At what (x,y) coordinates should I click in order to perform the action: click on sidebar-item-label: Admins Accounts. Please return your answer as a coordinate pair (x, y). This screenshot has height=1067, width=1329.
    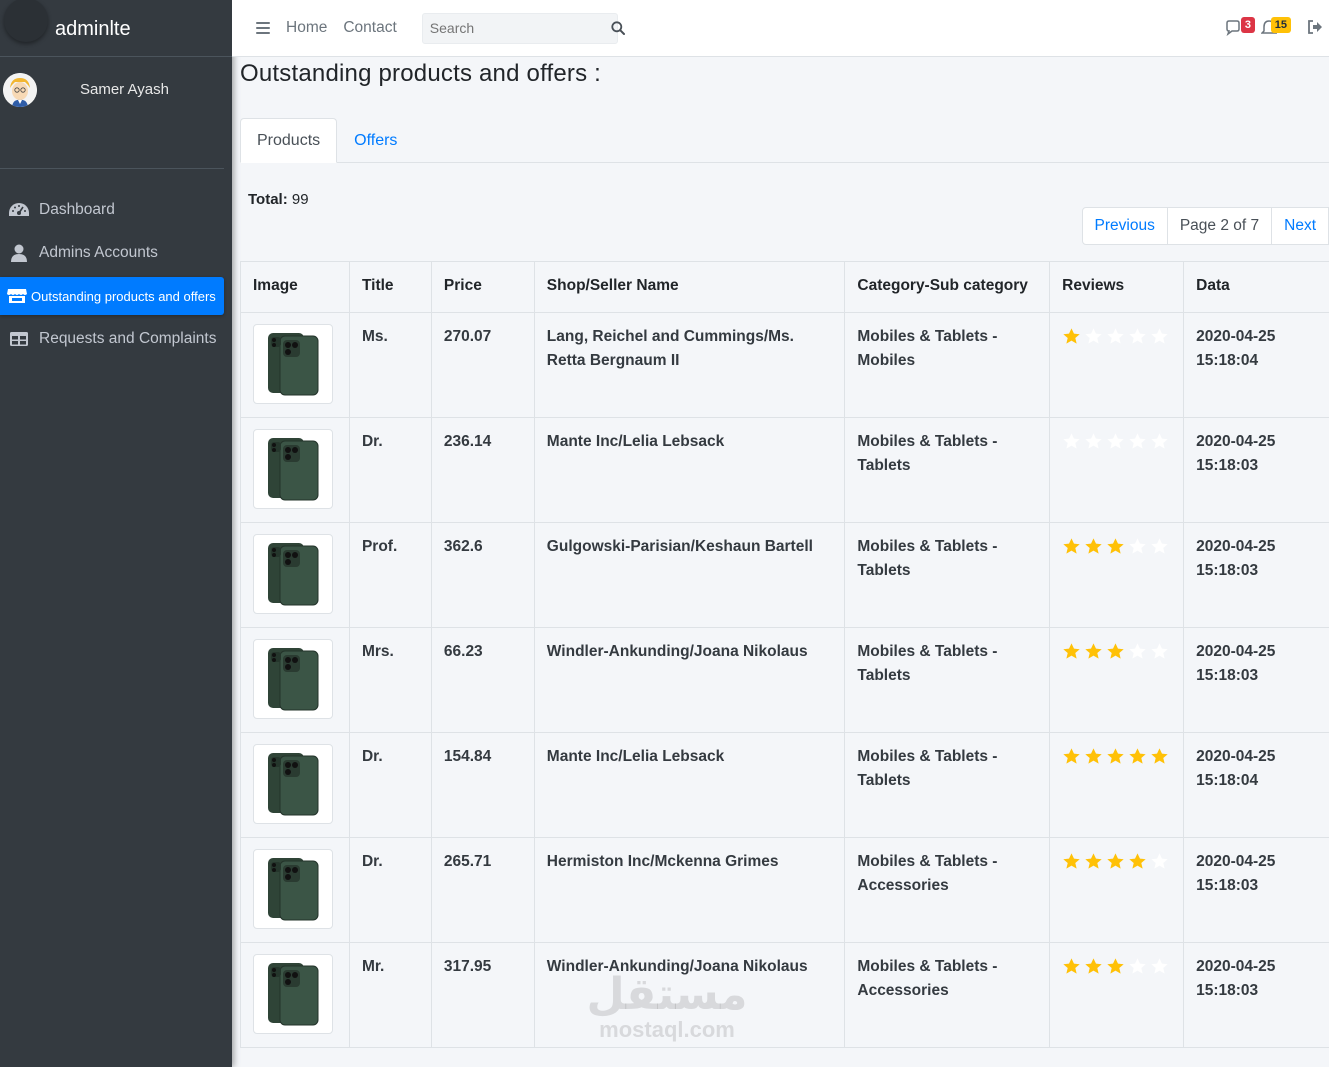
    Looking at the image, I should click on (98, 252).